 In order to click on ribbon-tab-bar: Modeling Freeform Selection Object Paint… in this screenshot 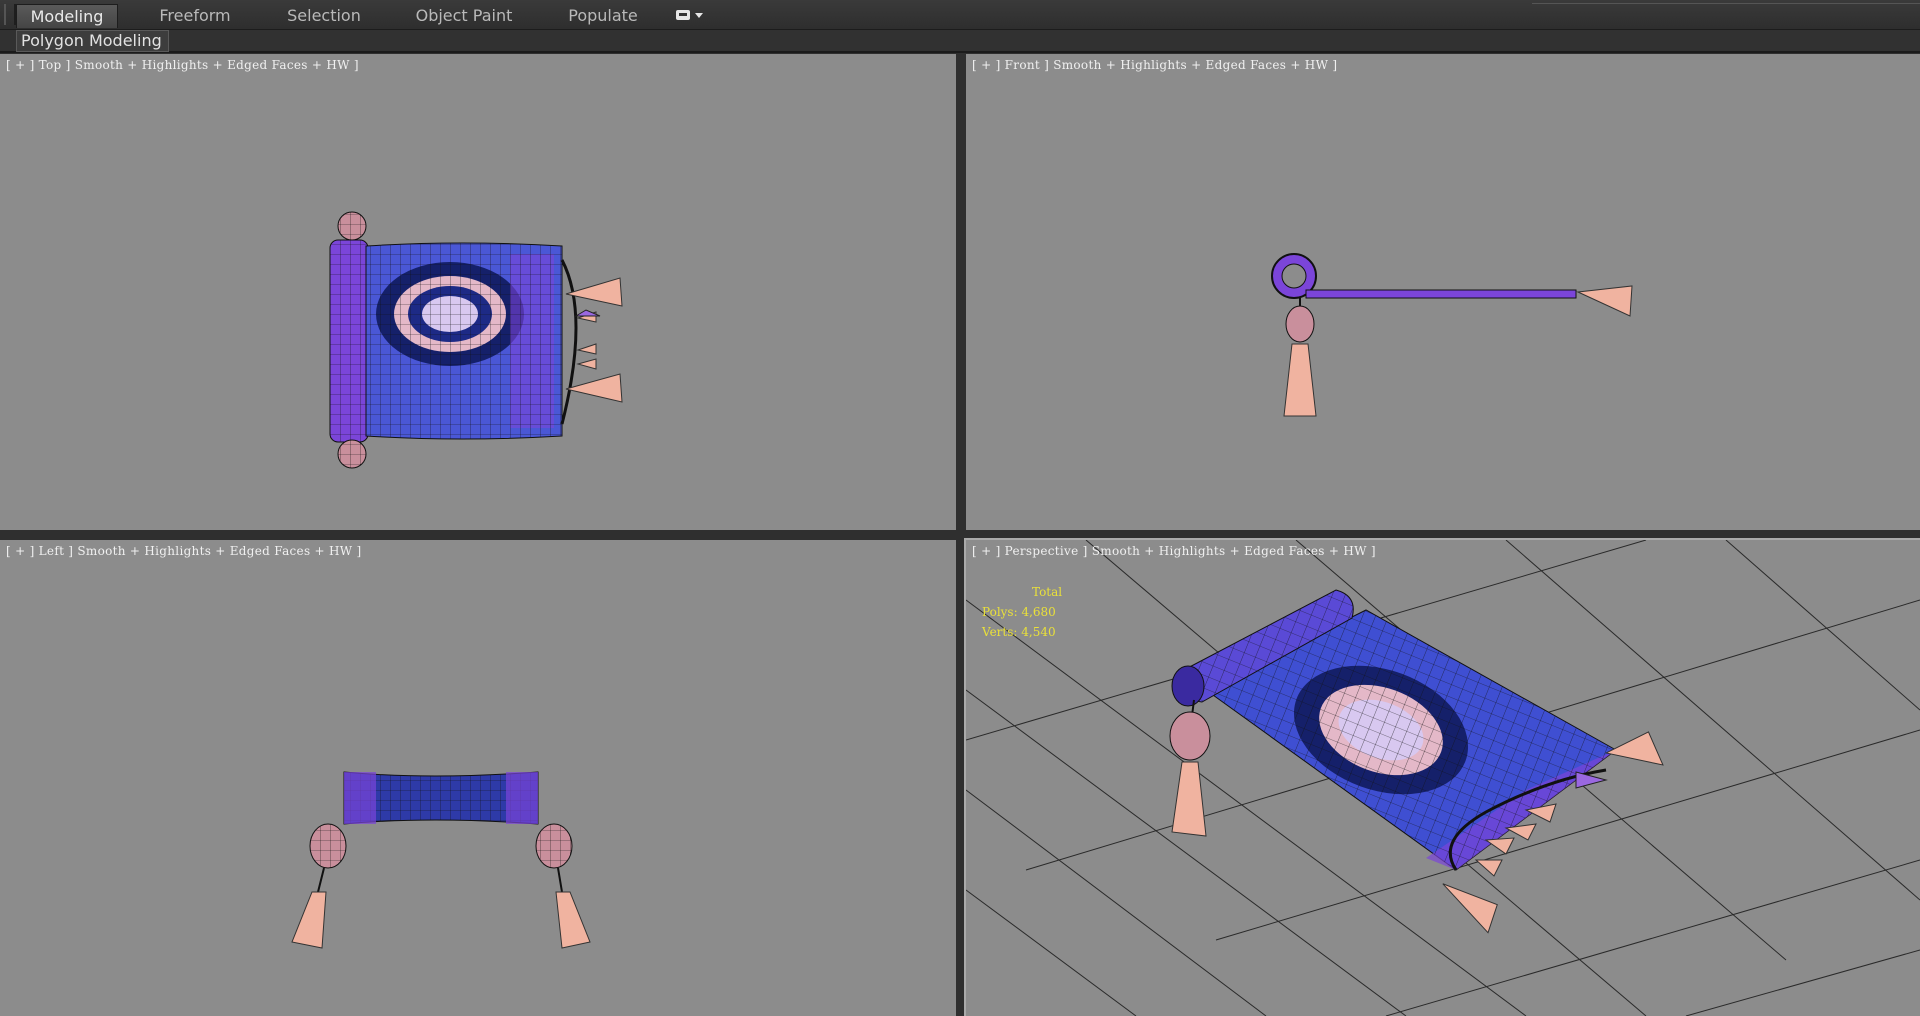, I will do `click(960, 15)`.